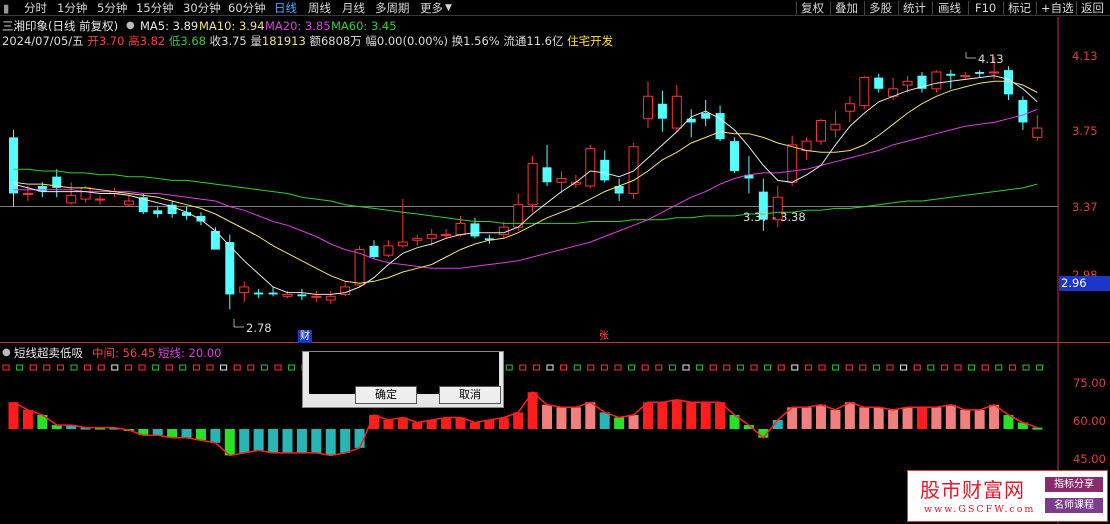  Describe the element at coordinates (256, 41) in the screenshot. I see `quote-vol-label: 量` at that location.